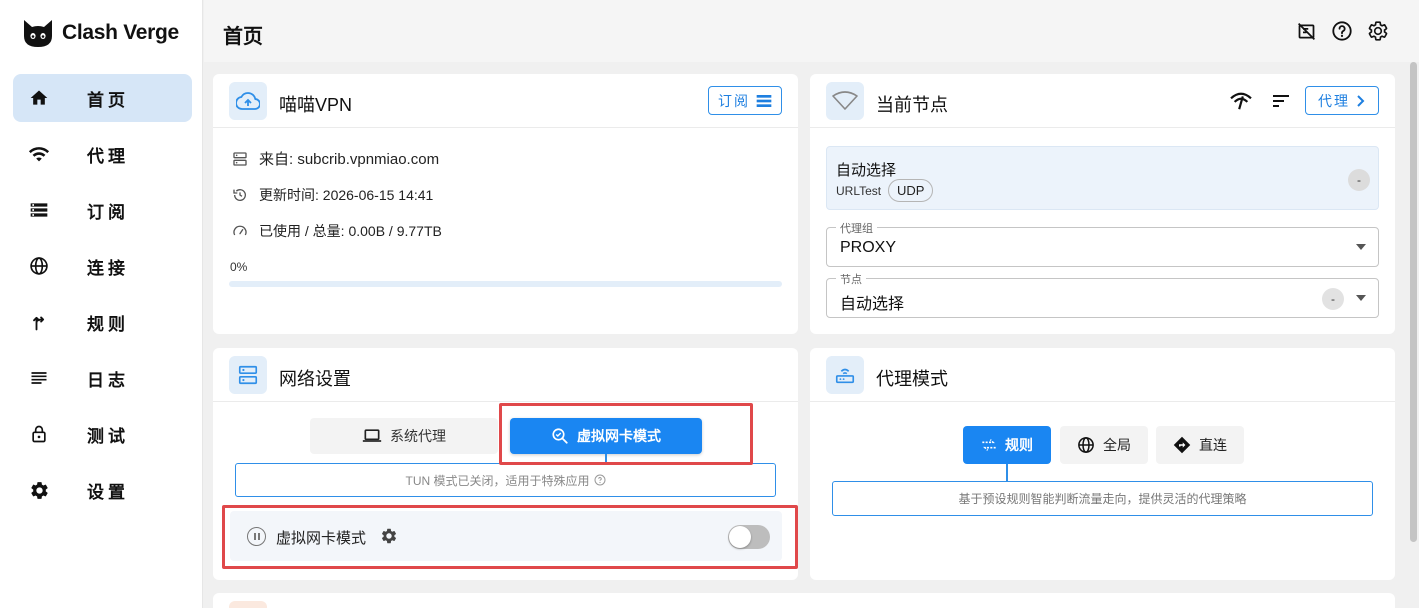 Image resolution: width=1419 pixels, height=608 pixels. Describe the element at coordinates (866, 170) in the screenshot. I see `current-node-name: 自动选择` at that location.